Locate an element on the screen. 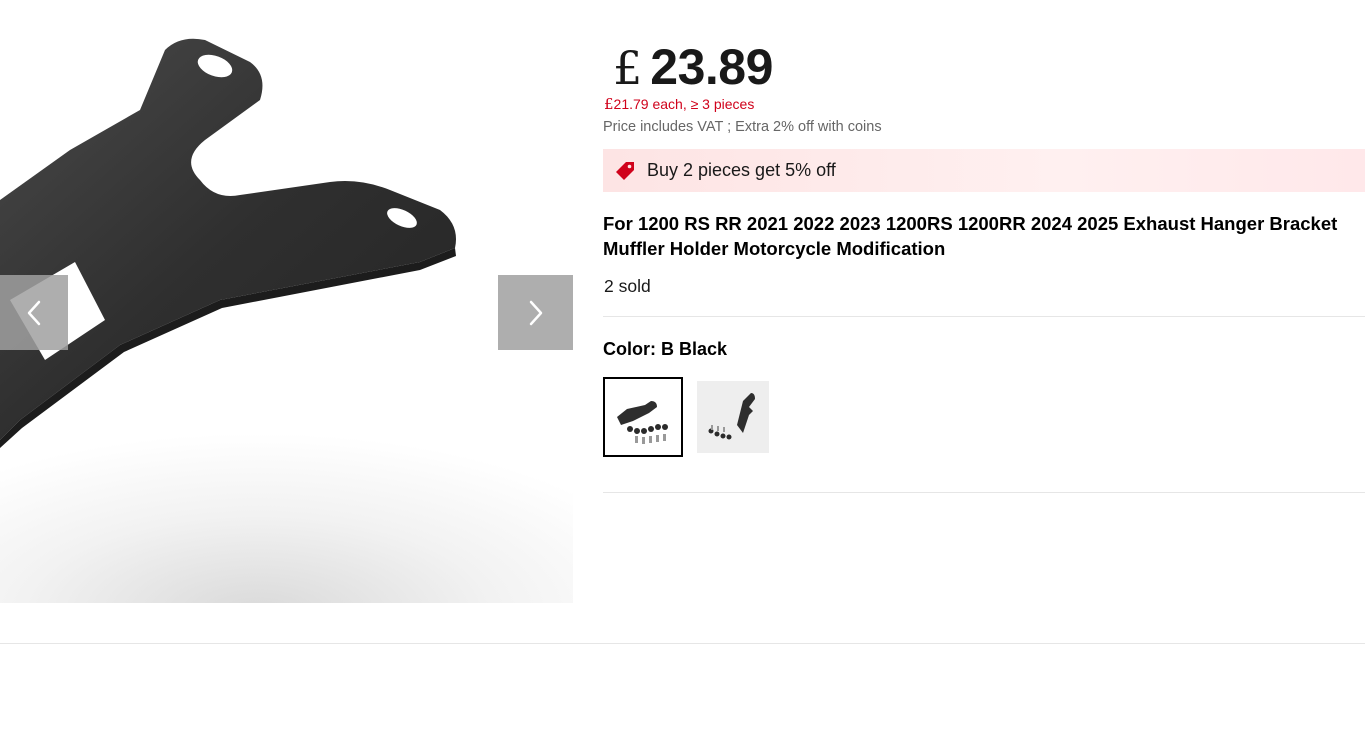  section-divider is located at coordinates (682, 643).